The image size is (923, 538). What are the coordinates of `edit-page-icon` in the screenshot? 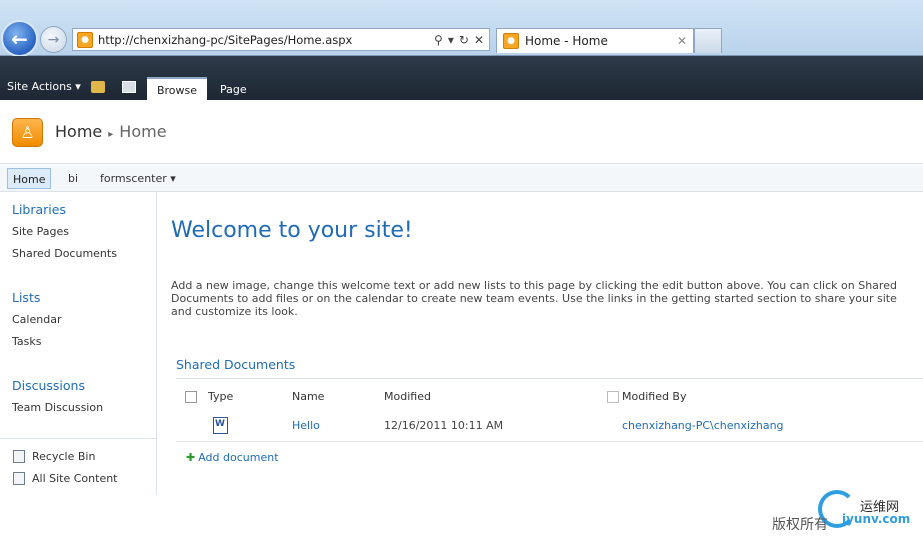 It's located at (129, 87).